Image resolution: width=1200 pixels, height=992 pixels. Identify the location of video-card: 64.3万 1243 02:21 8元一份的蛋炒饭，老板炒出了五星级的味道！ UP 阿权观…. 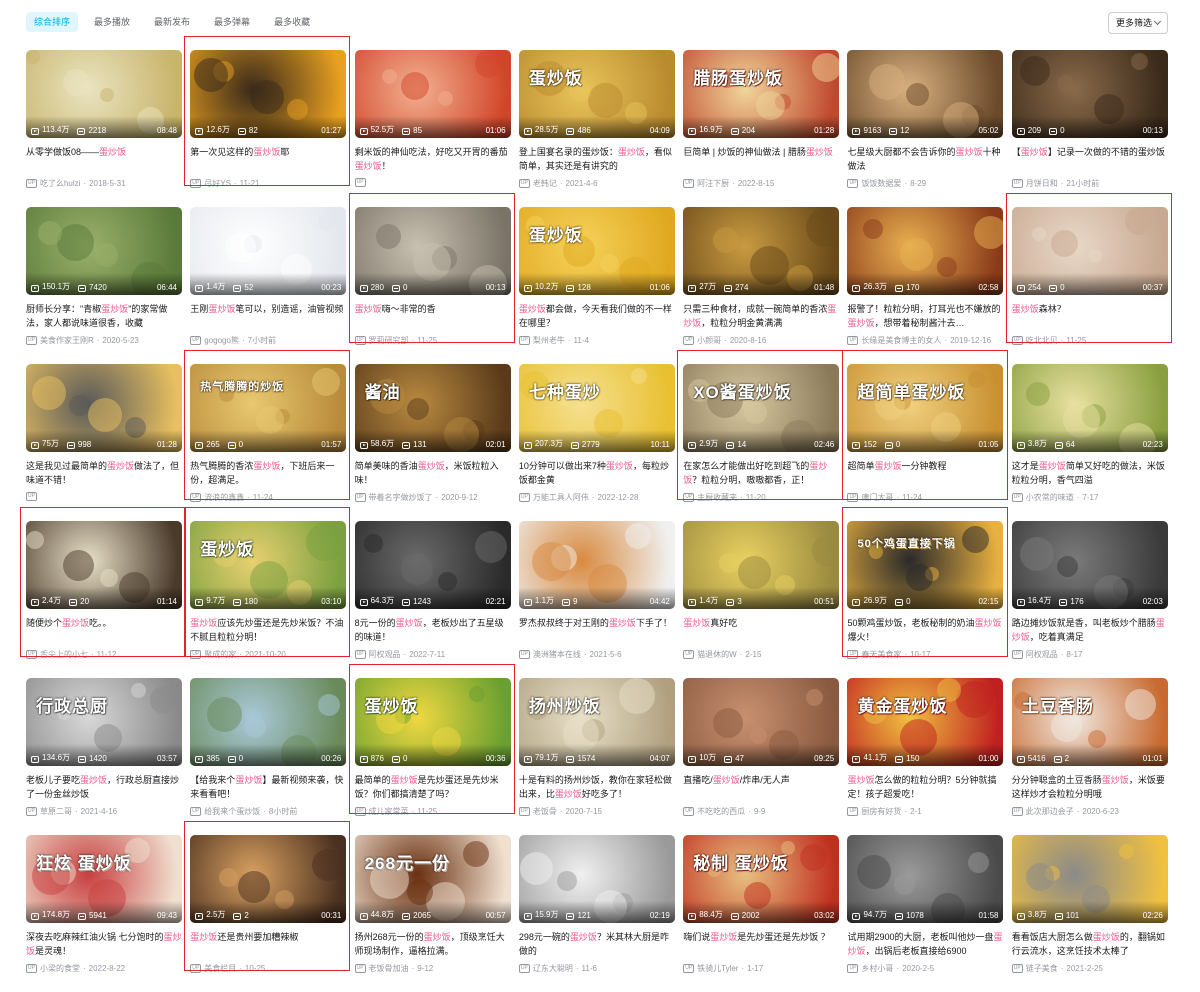
(432, 599).